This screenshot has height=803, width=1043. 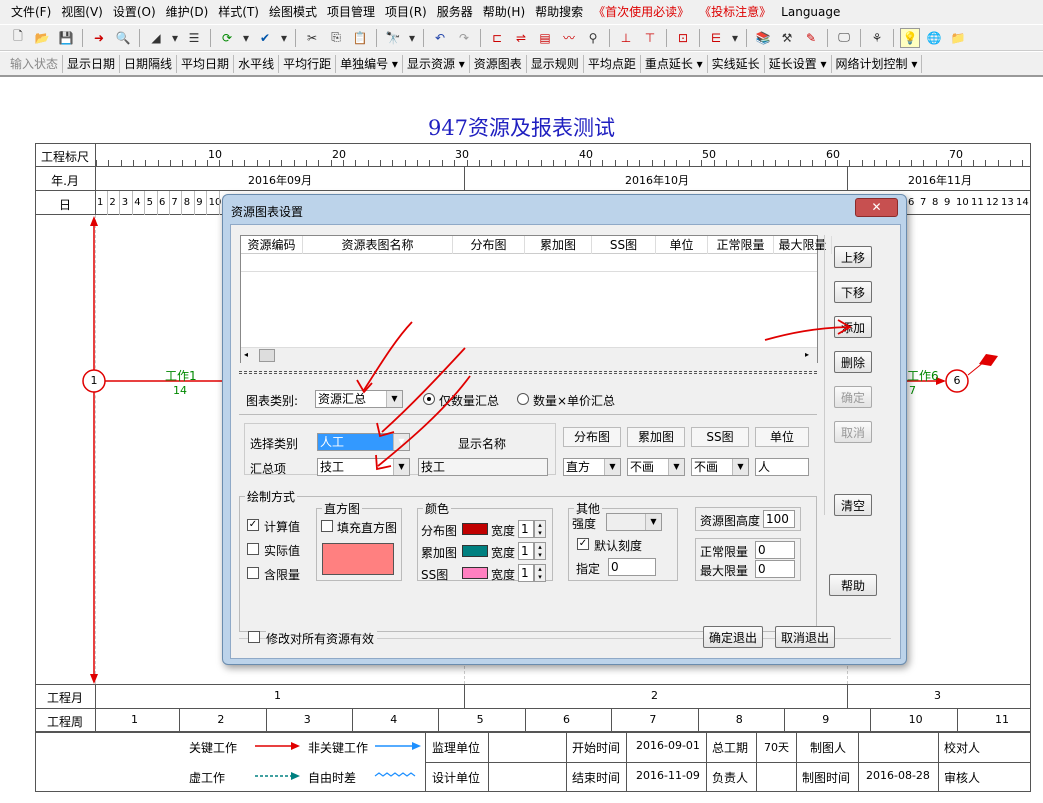 I want to click on dist-width-spinner: ▴ ▾, so click(x=540, y=529).